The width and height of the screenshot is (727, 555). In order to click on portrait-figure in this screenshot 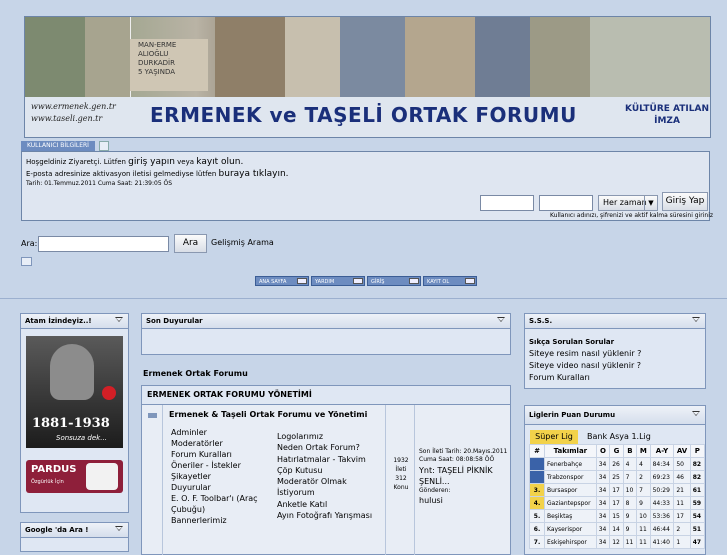, I will do `click(72, 372)`.